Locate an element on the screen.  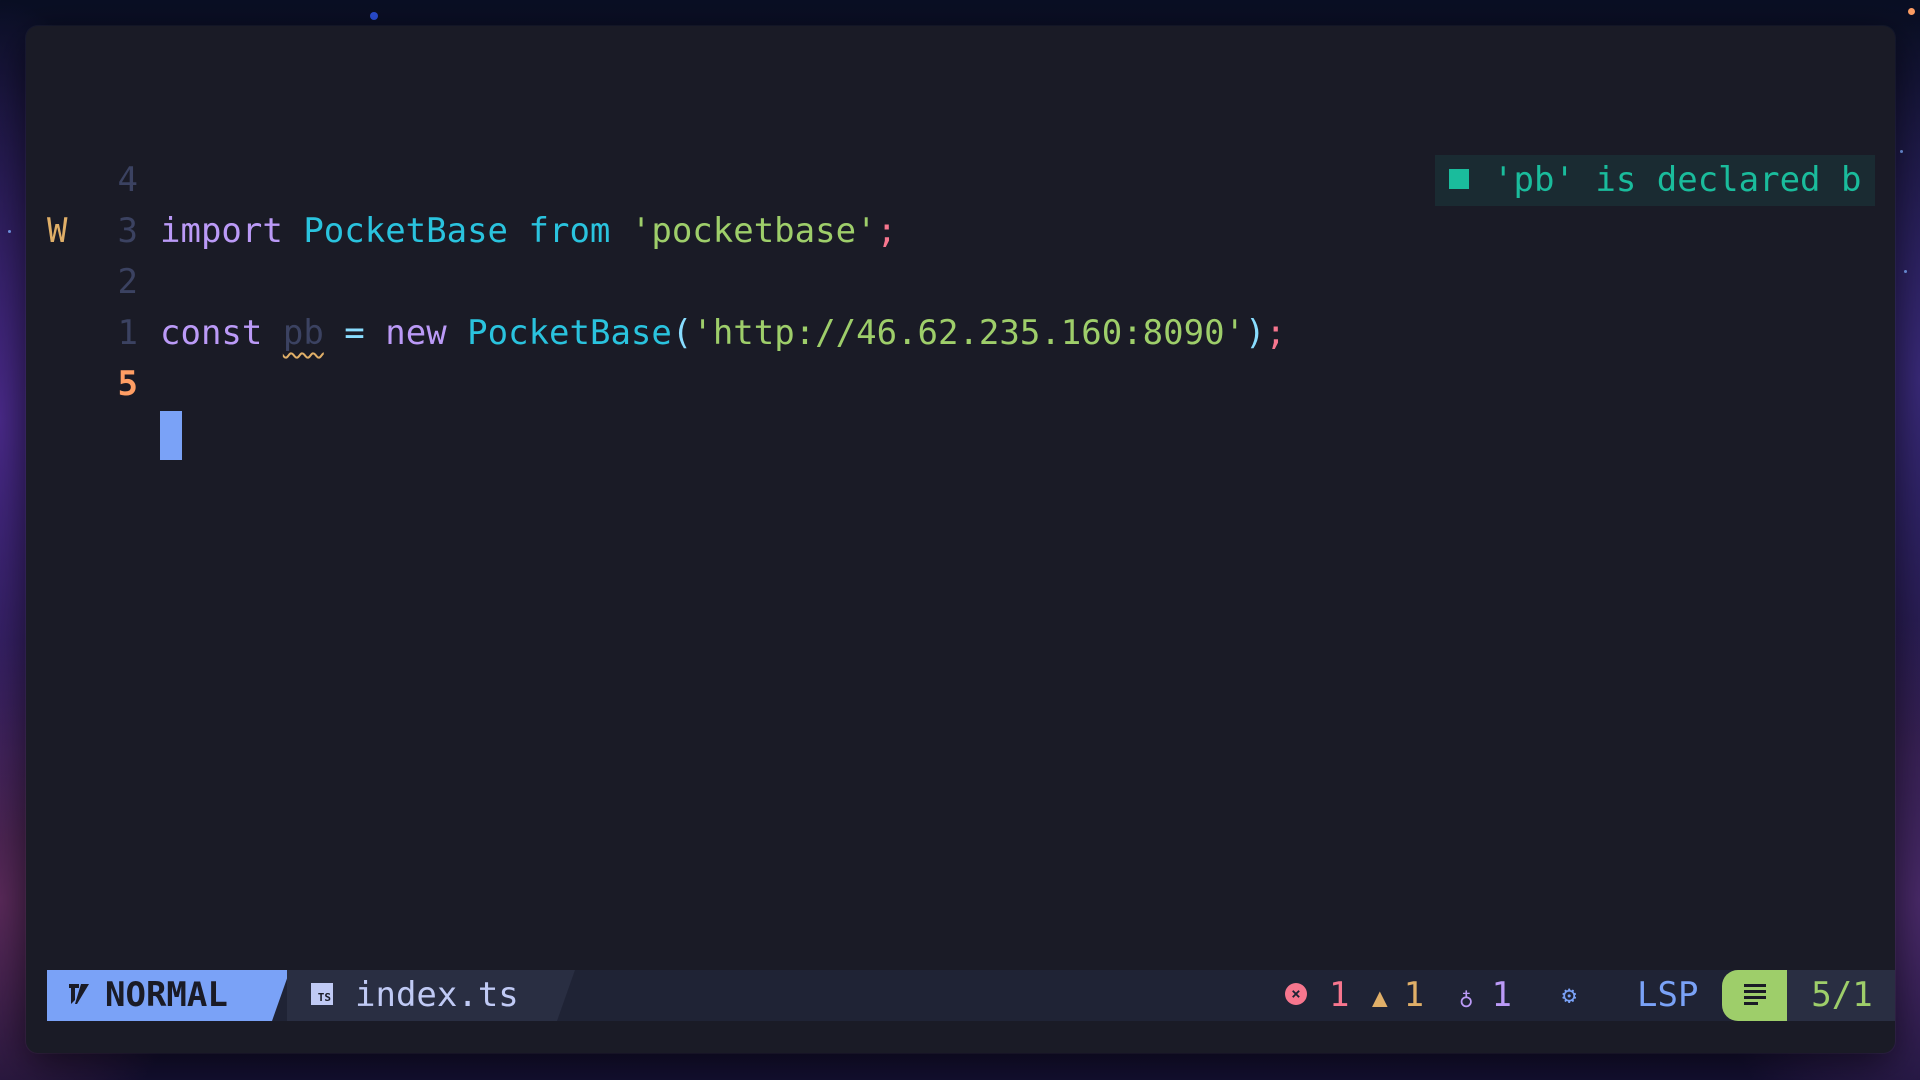
warning-count: ▲ 1 is located at coordinates (1398, 995).